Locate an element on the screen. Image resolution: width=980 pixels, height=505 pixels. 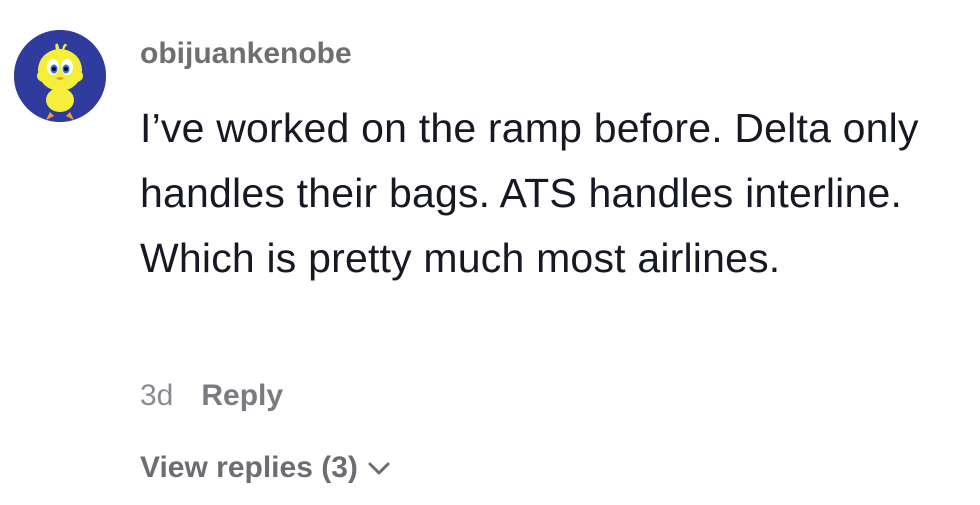
comment-meta: 3d Reply is located at coordinates (211, 396).